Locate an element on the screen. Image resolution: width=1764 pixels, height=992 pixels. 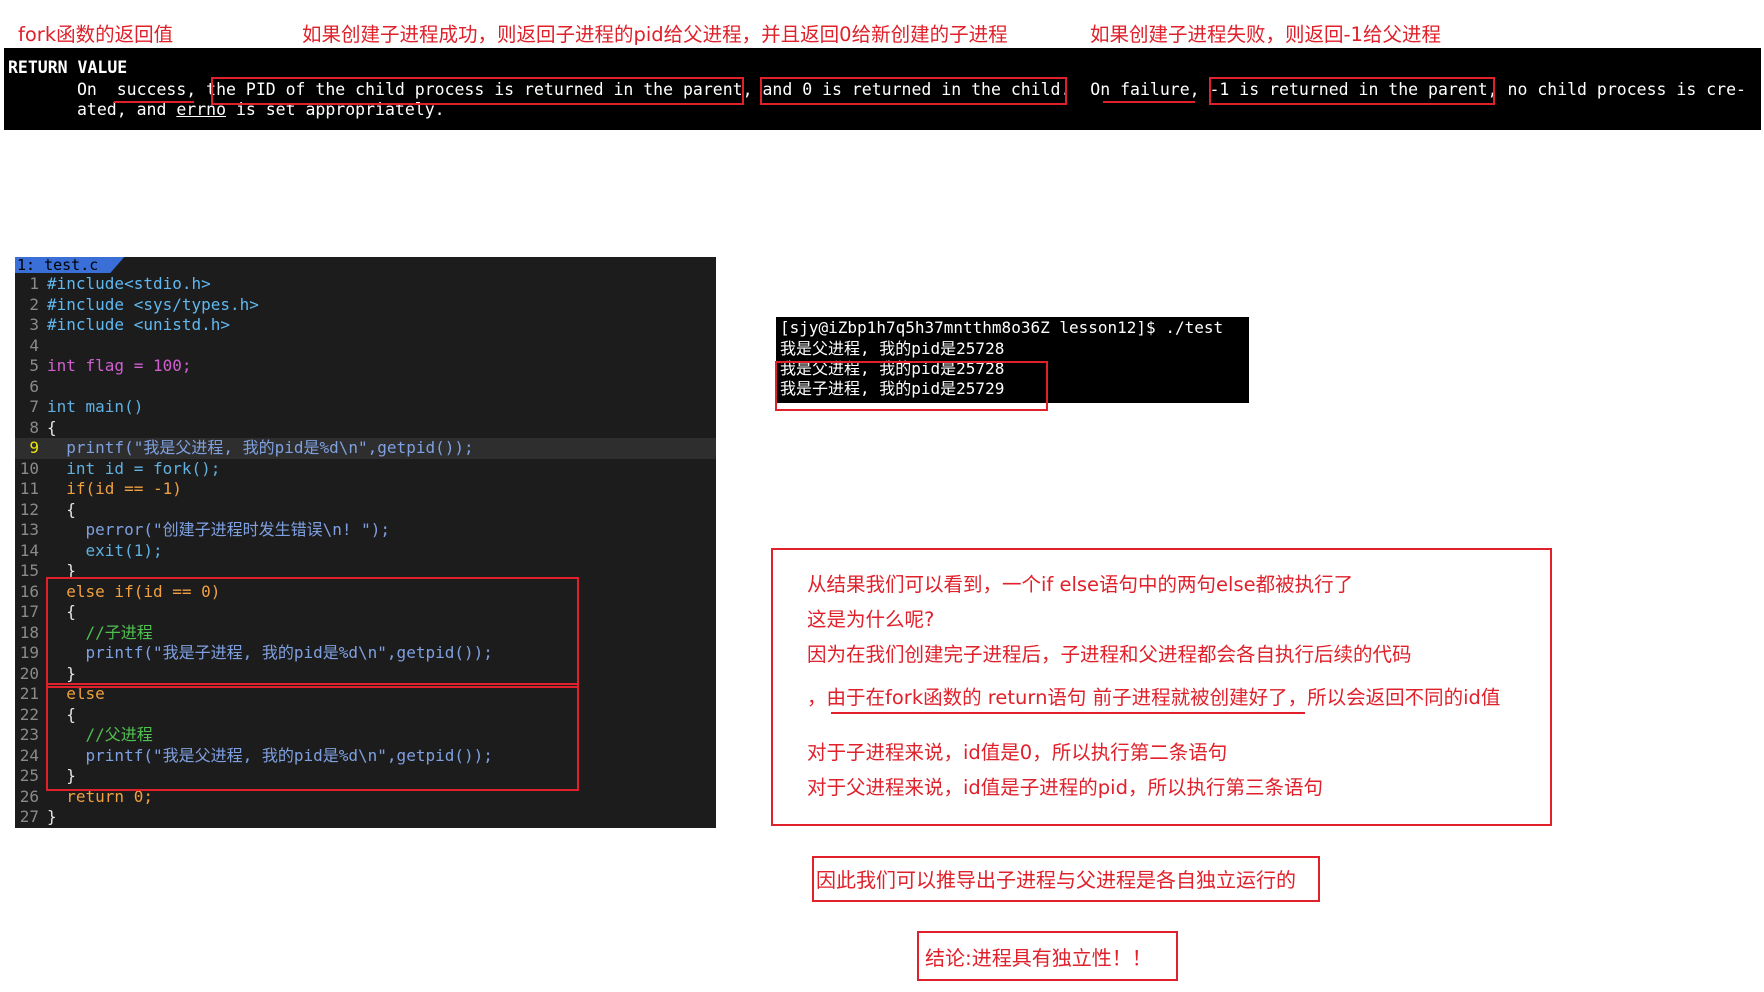
explanation-line: 从结果我们可以看到，一个if else语句中的两句else都被执行了 is located at coordinates (1080, 584).